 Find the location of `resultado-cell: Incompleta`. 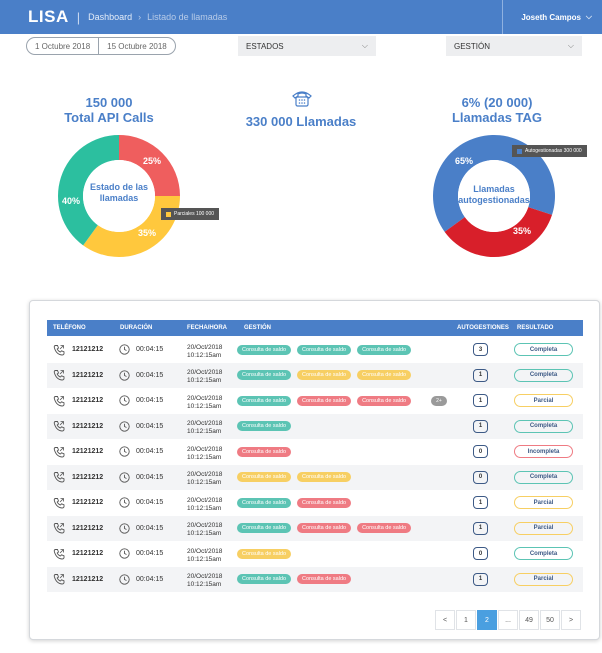

resultado-cell: Incompleta is located at coordinates (543, 451).